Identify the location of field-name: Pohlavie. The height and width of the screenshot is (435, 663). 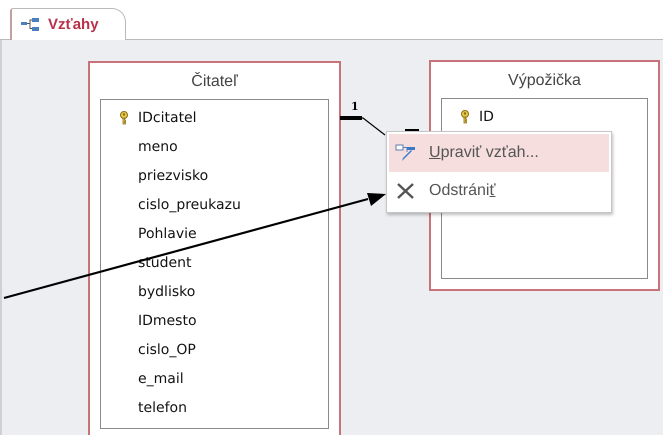
(167, 234).